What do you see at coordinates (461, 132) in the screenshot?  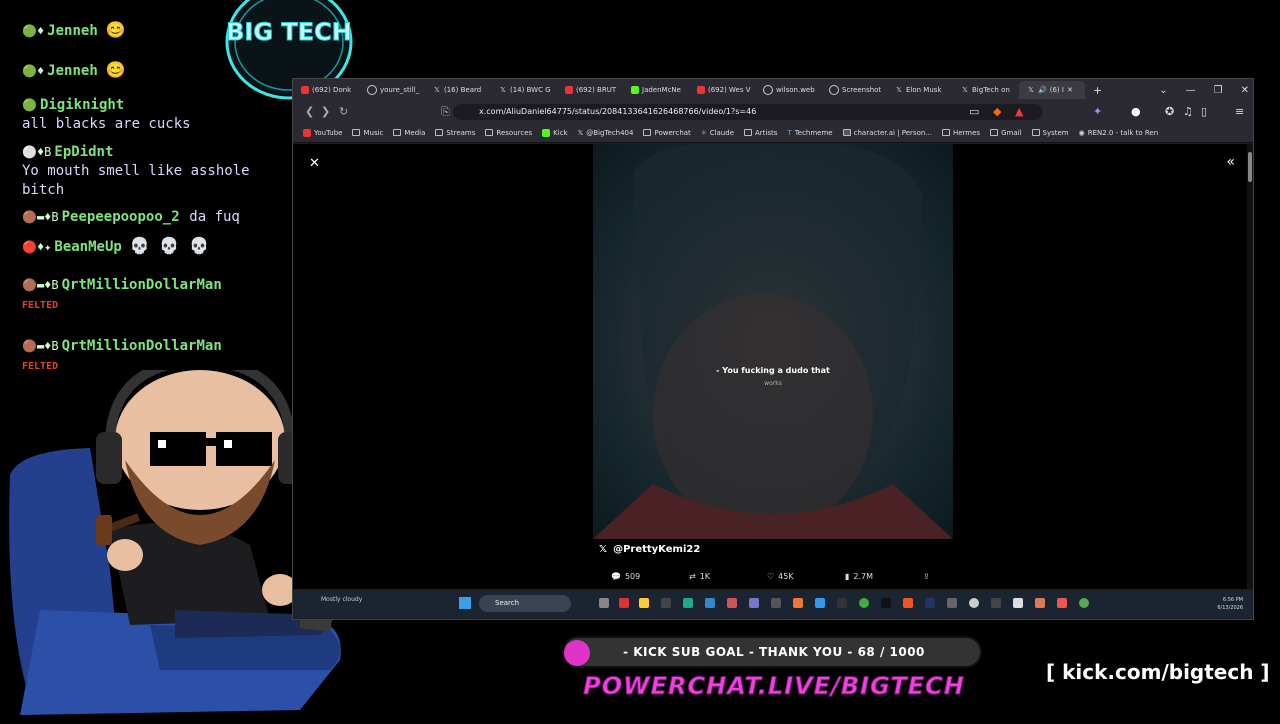 I see `bookmark-label: Streams` at bounding box center [461, 132].